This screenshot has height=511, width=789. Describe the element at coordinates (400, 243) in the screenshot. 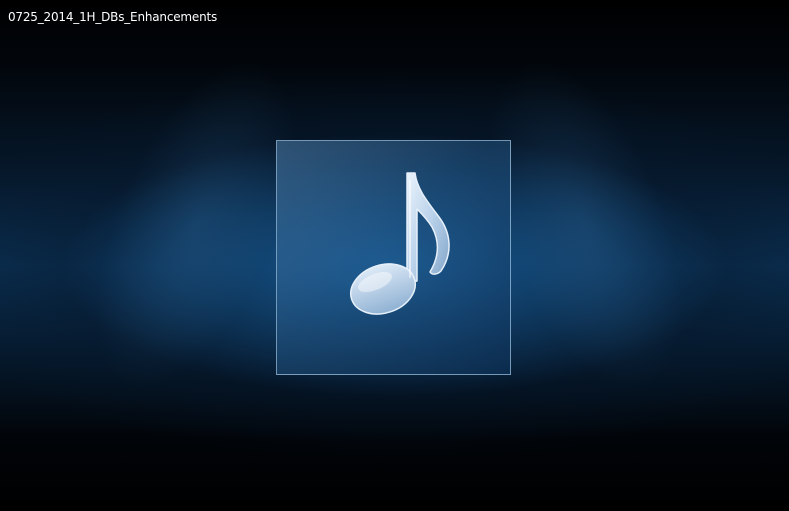

I see `music-note-icon` at that location.